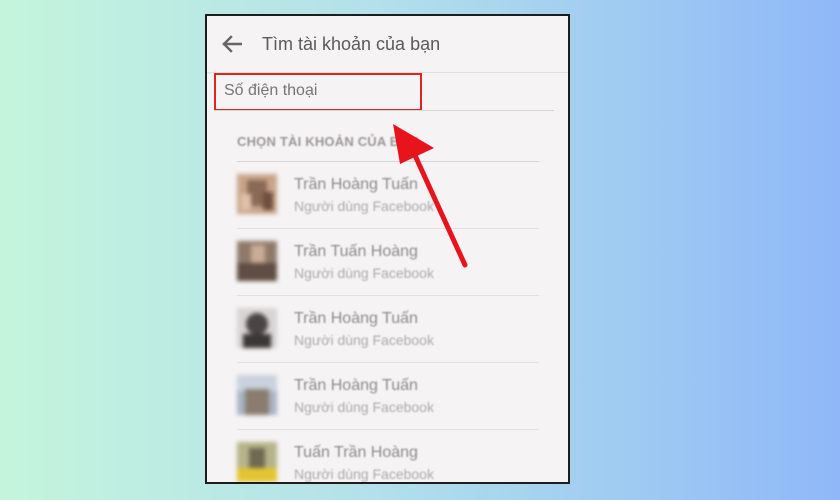  What do you see at coordinates (384, 110) in the screenshot?
I see `input-underline` at bounding box center [384, 110].